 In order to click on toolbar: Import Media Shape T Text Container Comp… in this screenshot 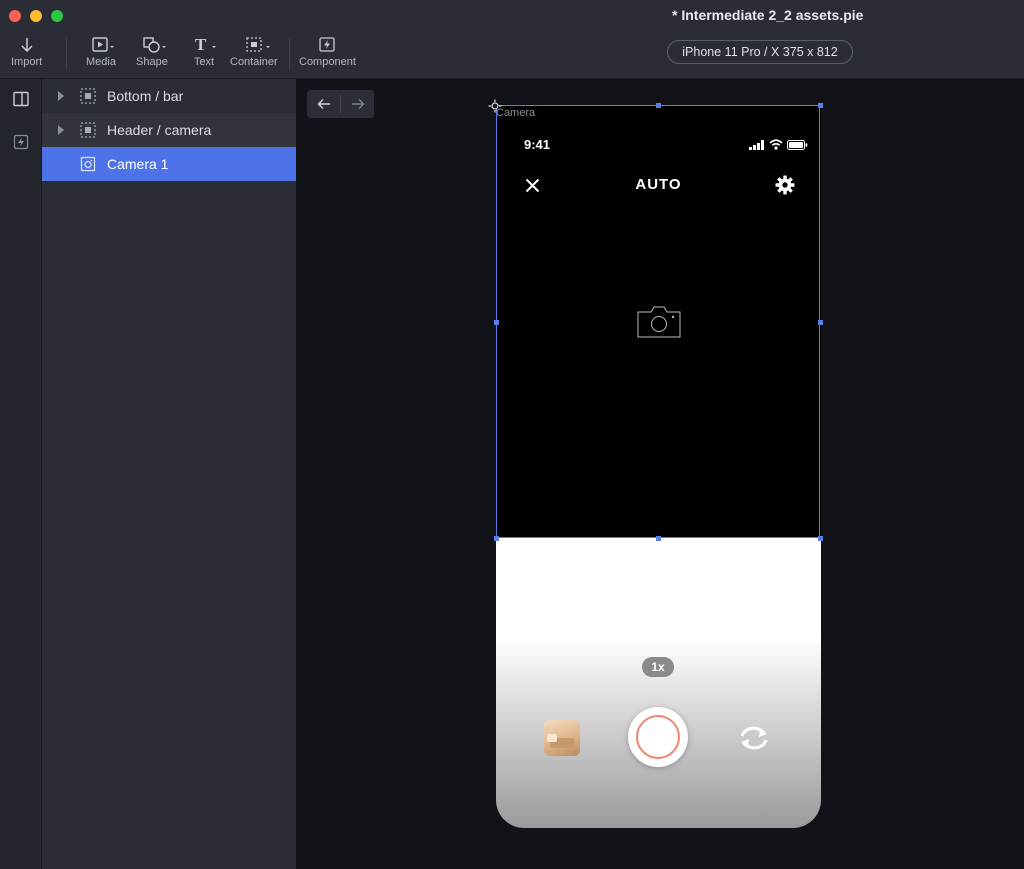, I will do `click(512, 55)`.